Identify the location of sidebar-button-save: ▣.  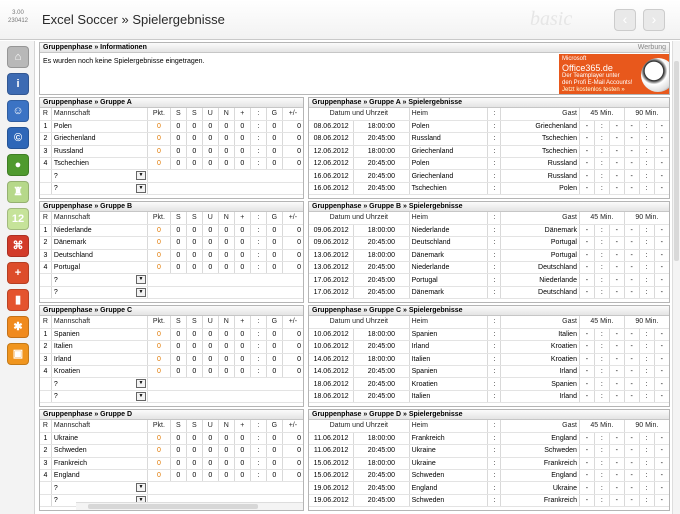
(18, 354).